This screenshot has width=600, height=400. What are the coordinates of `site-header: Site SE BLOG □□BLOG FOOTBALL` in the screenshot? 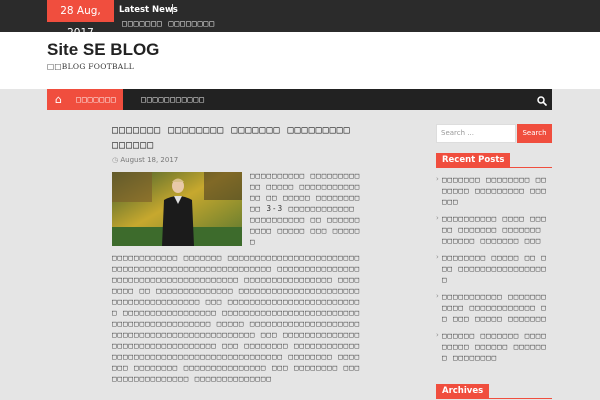 It's located at (300, 60).